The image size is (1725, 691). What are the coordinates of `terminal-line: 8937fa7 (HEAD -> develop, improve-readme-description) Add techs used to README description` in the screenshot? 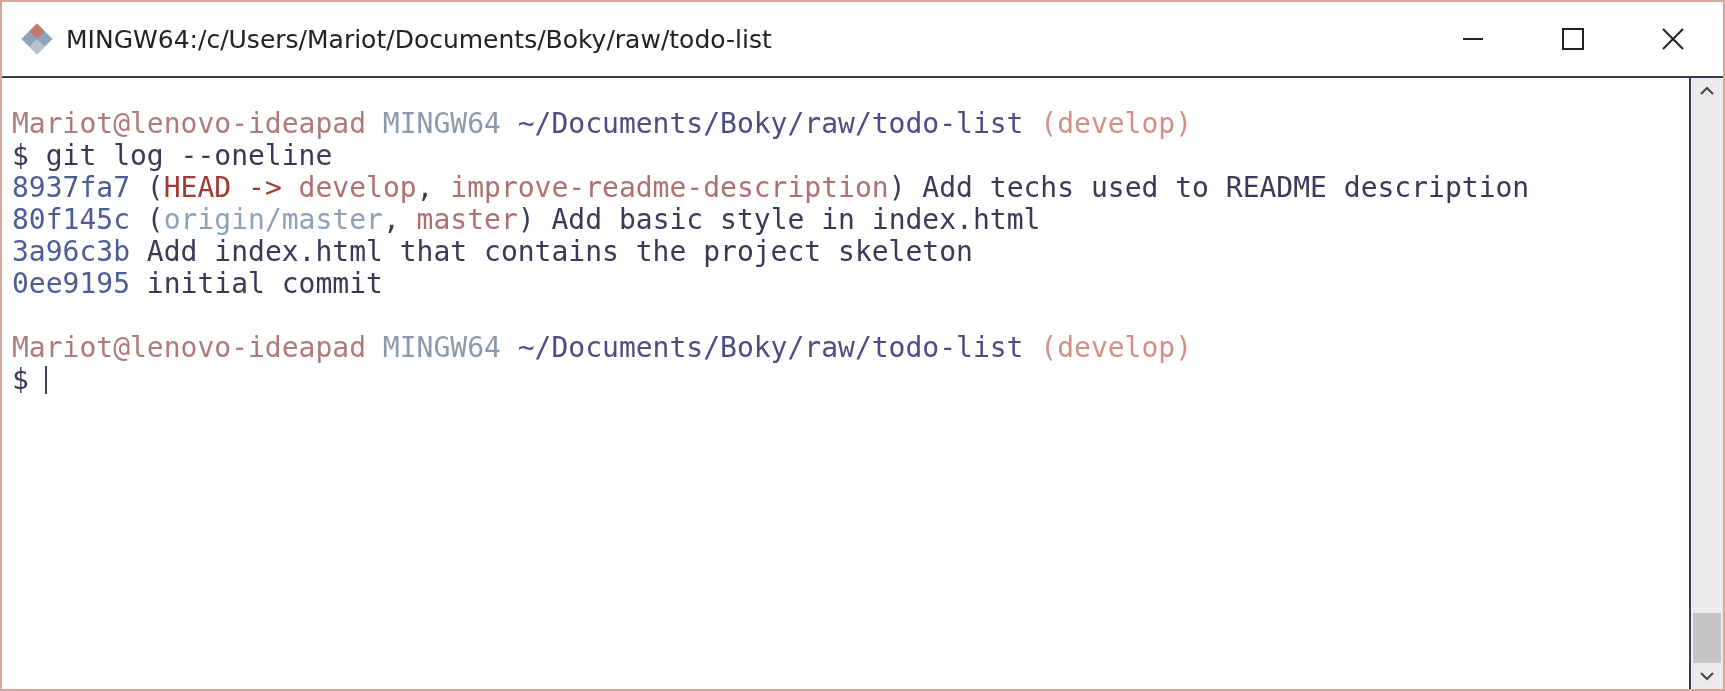 It's located at (771, 188).